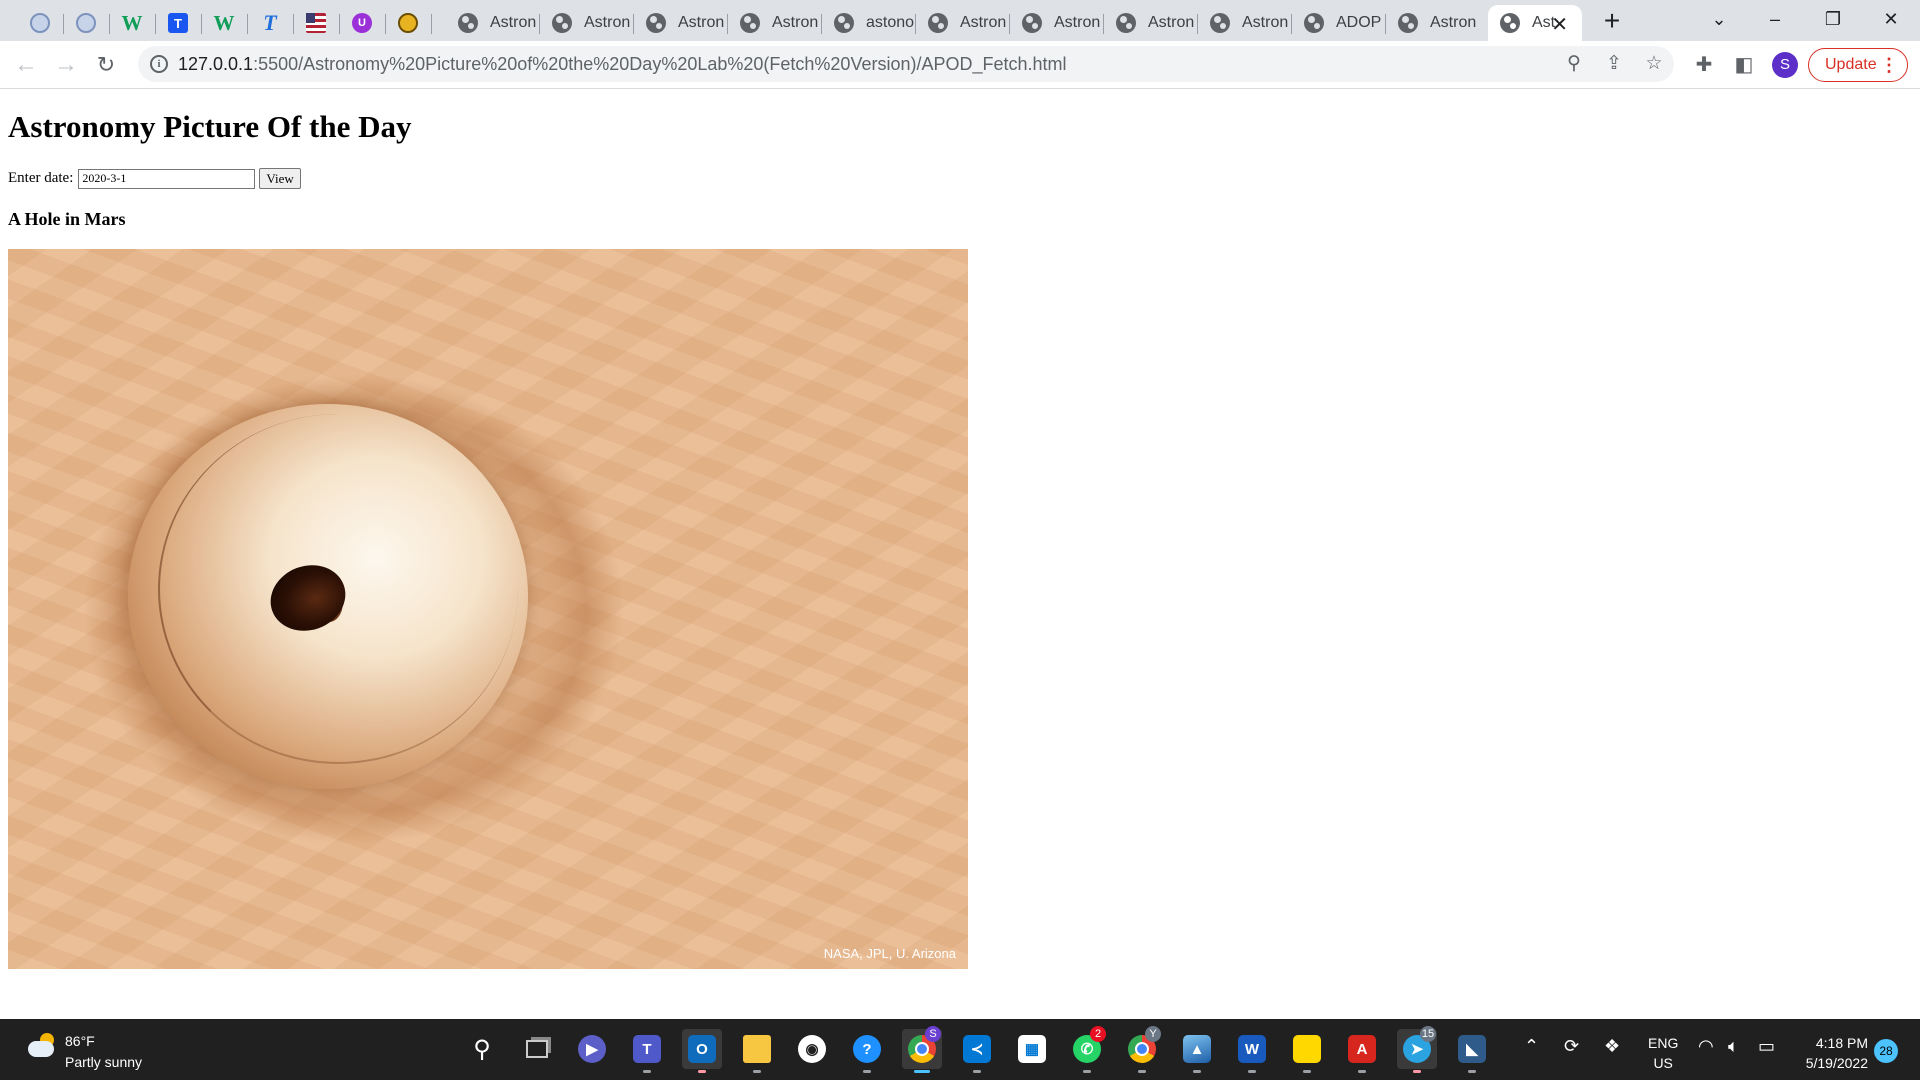 This screenshot has height=1080, width=1920. What do you see at coordinates (409, 23) in the screenshot?
I see `tab-badge` at bounding box center [409, 23].